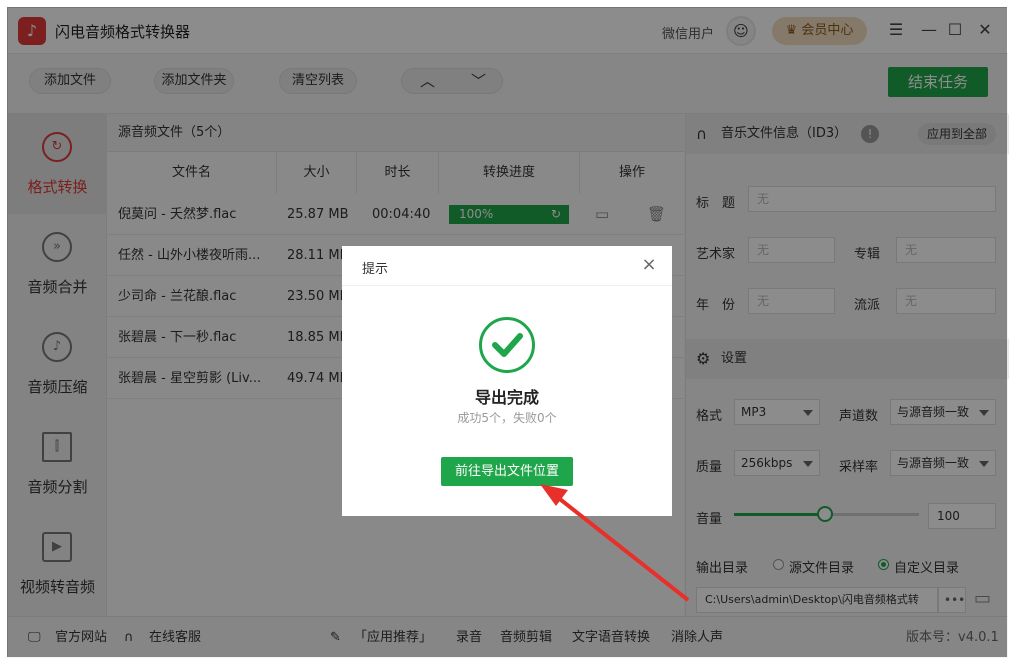 Image resolution: width=1014 pixels, height=664 pixels. I want to click on dialog-title: 提示, so click(375, 269).